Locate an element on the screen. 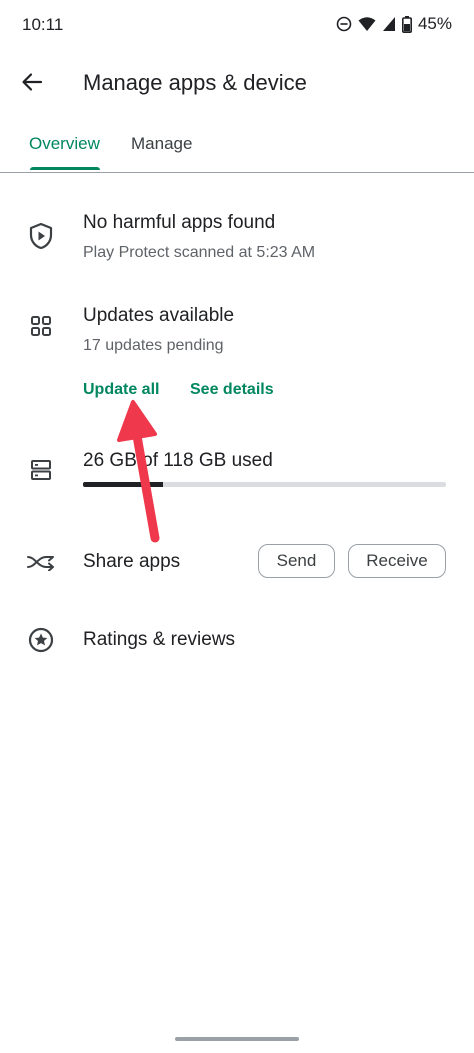 This screenshot has width=474, height=1053. battery-icon is located at coordinates (406, 24).